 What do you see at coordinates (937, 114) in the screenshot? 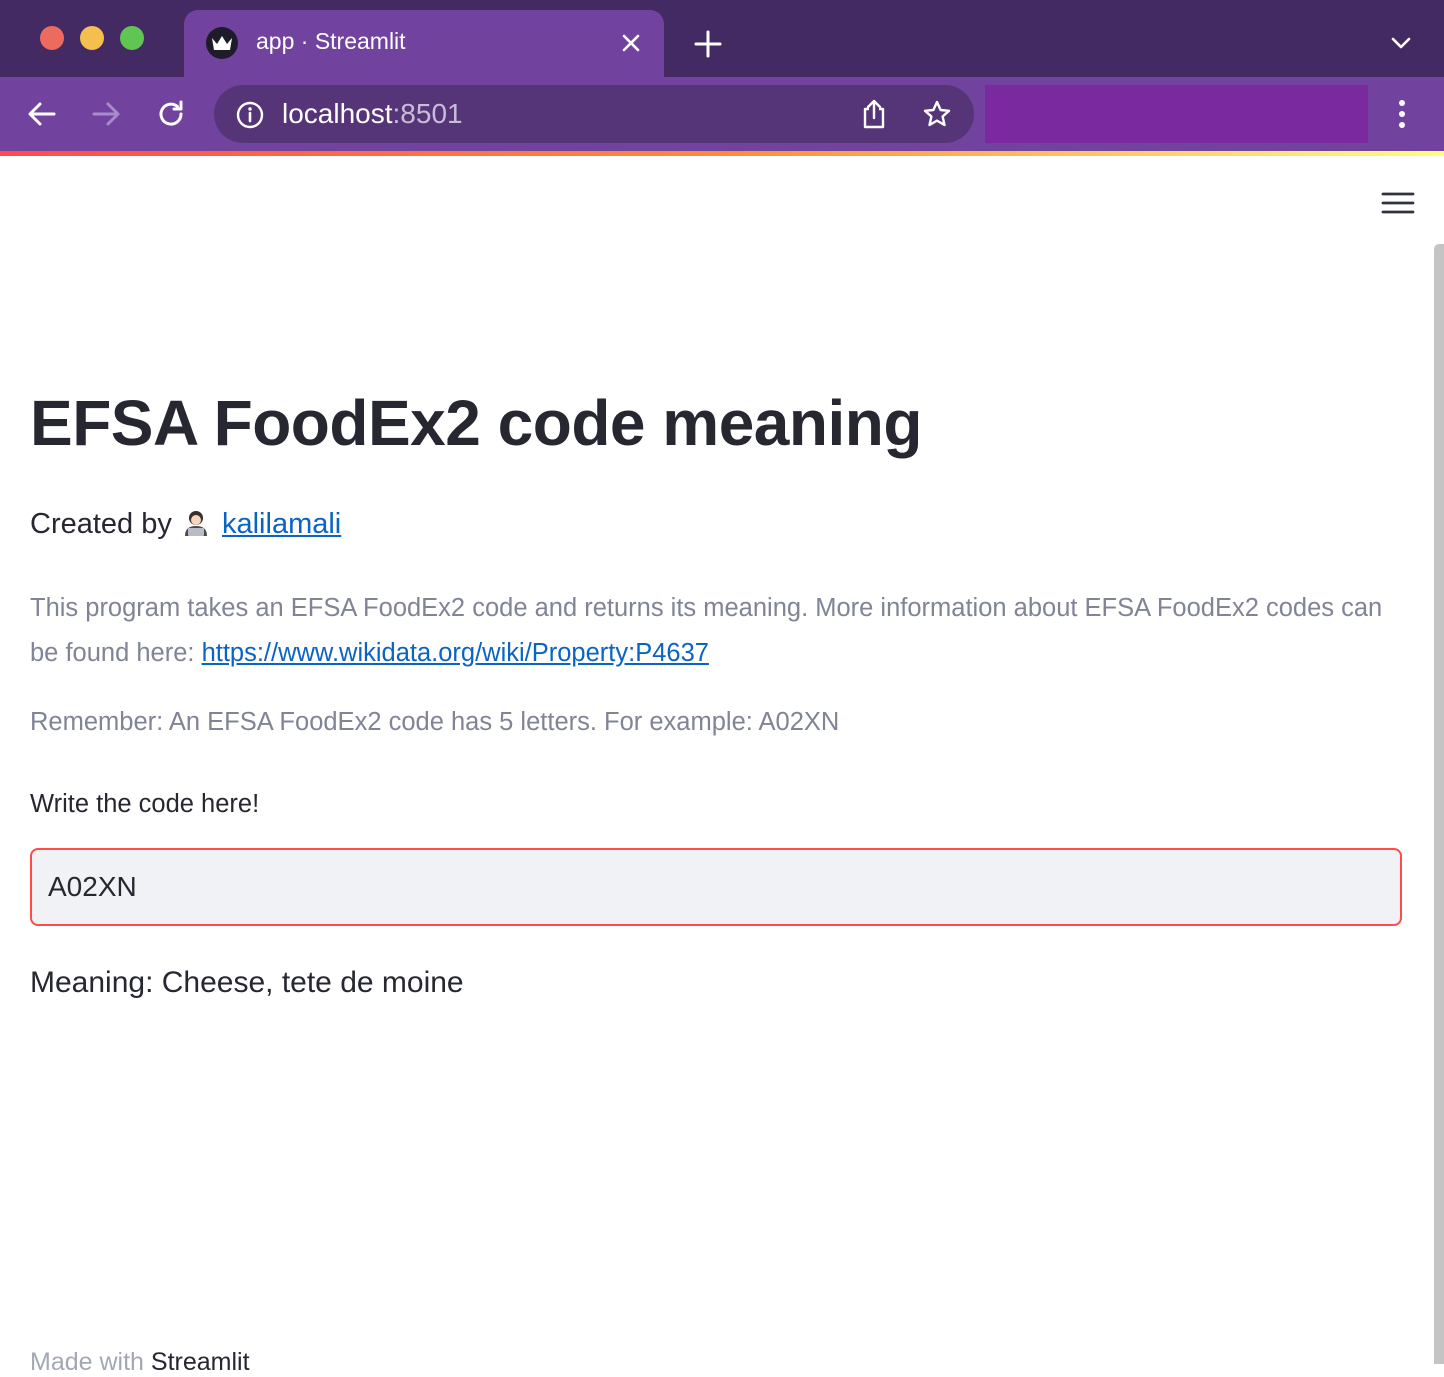
I see `bookmark-star-icon` at bounding box center [937, 114].